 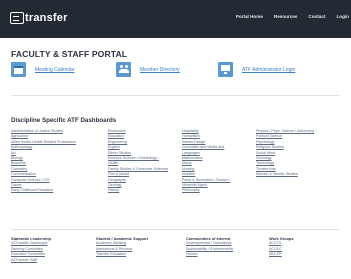 I want to click on member-directory-link: Member Directory, so click(x=148, y=73).